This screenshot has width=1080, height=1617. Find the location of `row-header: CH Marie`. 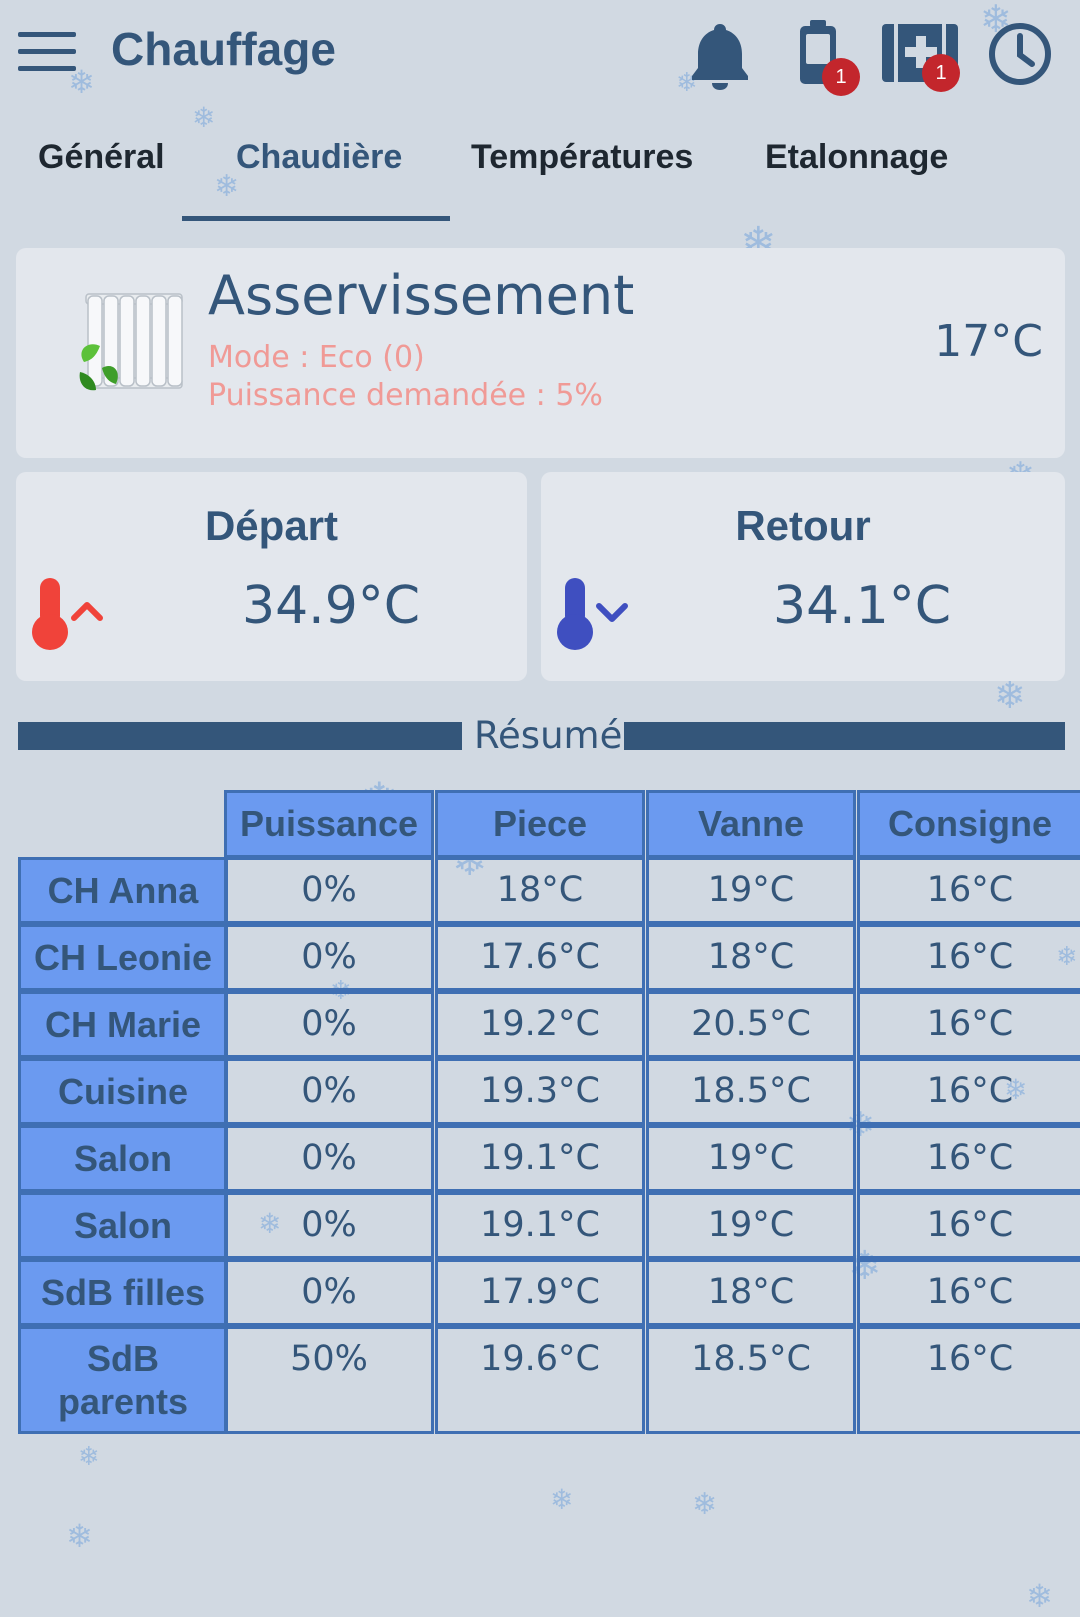

row-header: CH Marie is located at coordinates (123, 1024).